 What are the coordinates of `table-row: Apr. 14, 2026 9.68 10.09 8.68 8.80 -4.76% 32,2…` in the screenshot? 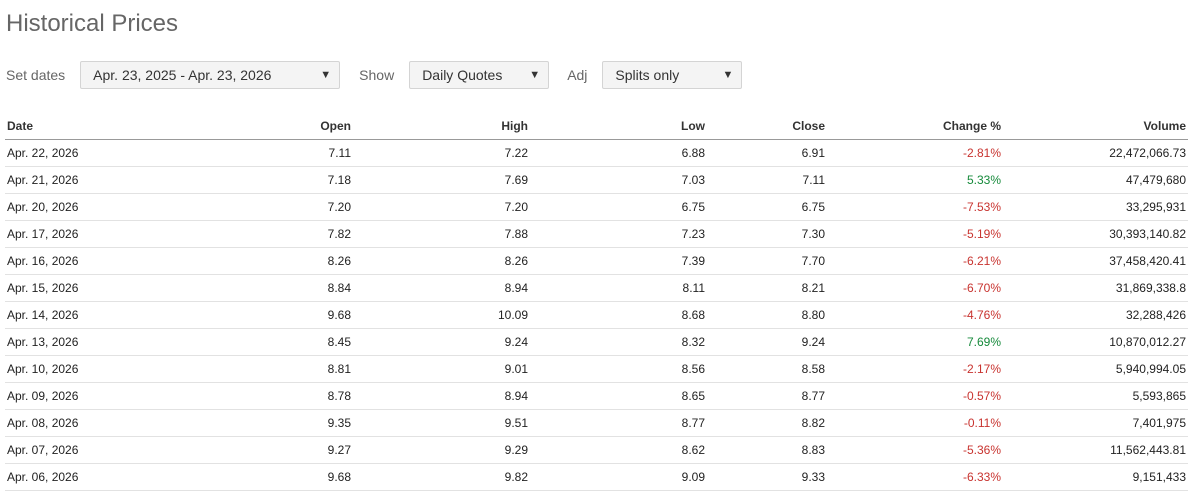 It's located at (596, 315).